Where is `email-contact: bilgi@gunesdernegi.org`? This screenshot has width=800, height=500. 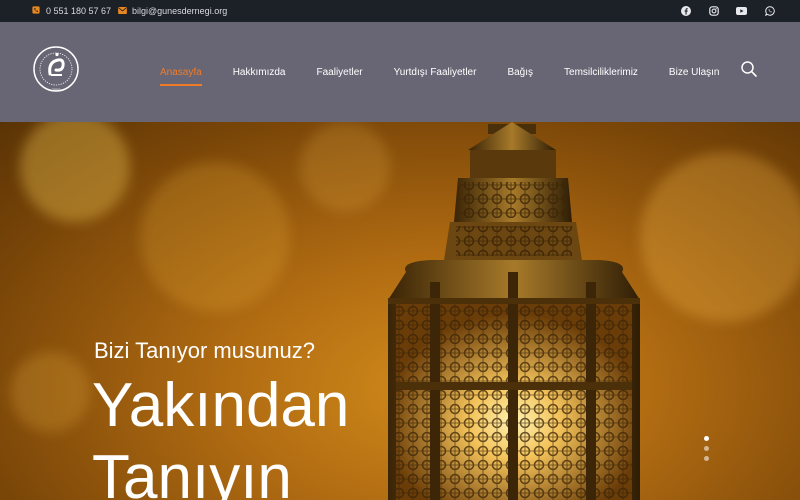 email-contact: bilgi@gunesdernegi.org is located at coordinates (172, 11).